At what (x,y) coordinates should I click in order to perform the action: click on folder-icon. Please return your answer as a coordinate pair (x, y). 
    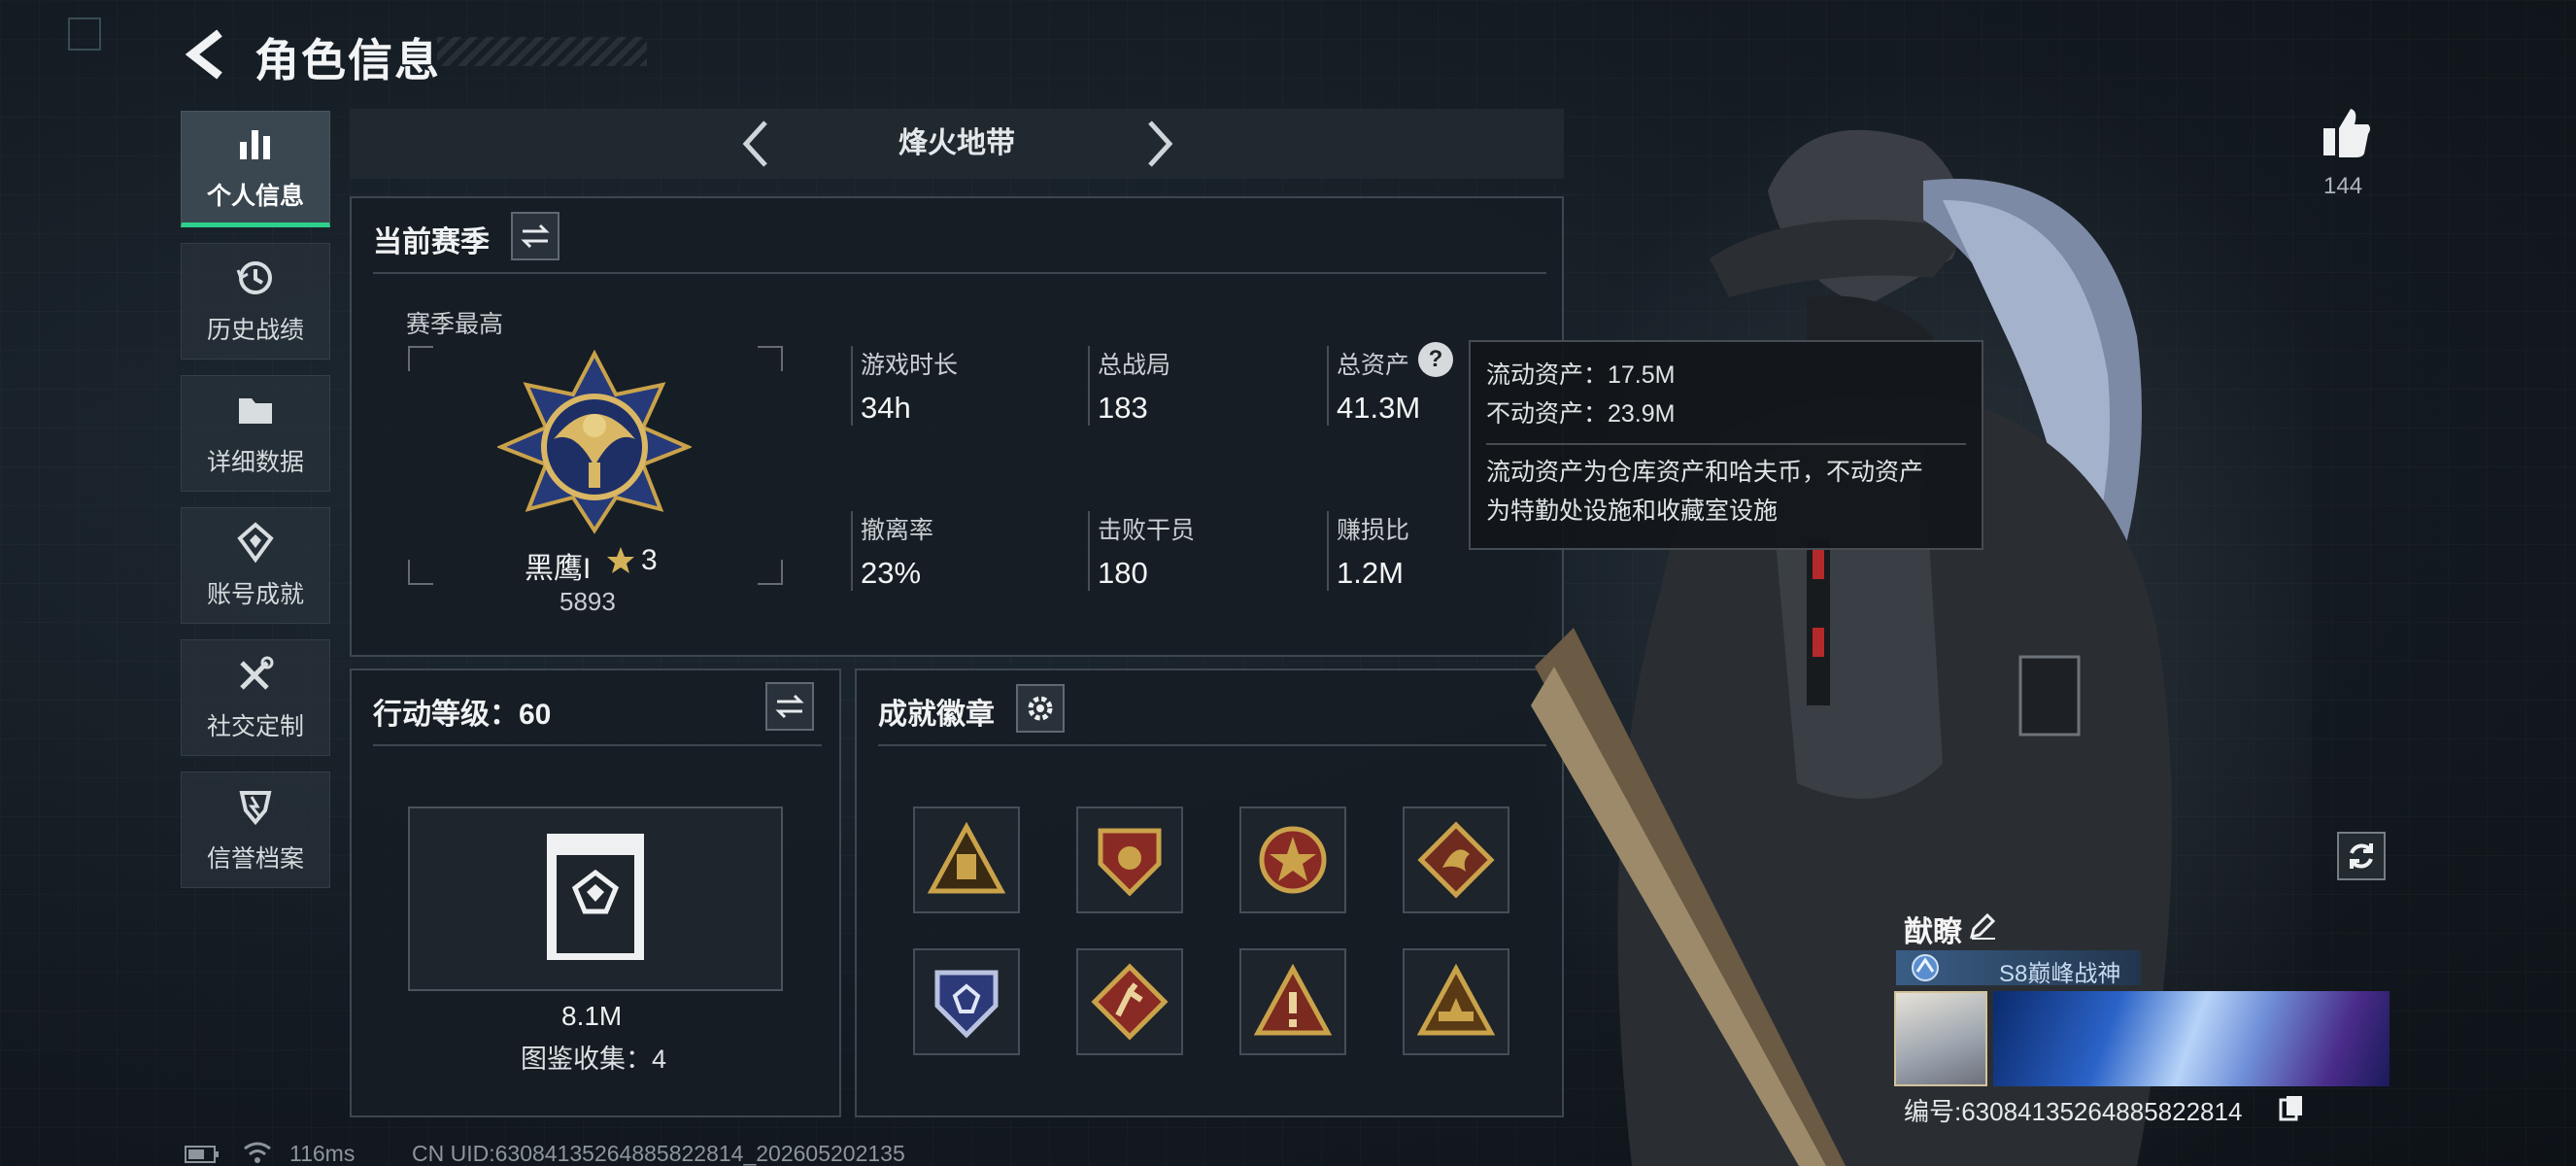
    Looking at the image, I should click on (255, 411).